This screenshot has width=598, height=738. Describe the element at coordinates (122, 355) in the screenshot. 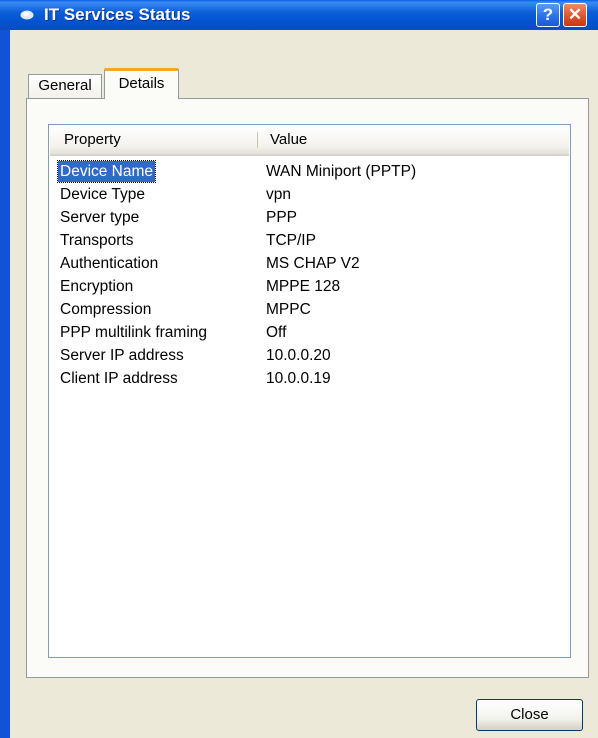

I see `property-cell: Server IP address` at that location.